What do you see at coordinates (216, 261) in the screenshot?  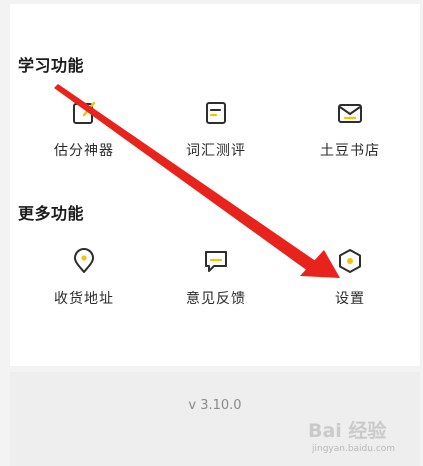 I see `feedback-icon` at bounding box center [216, 261].